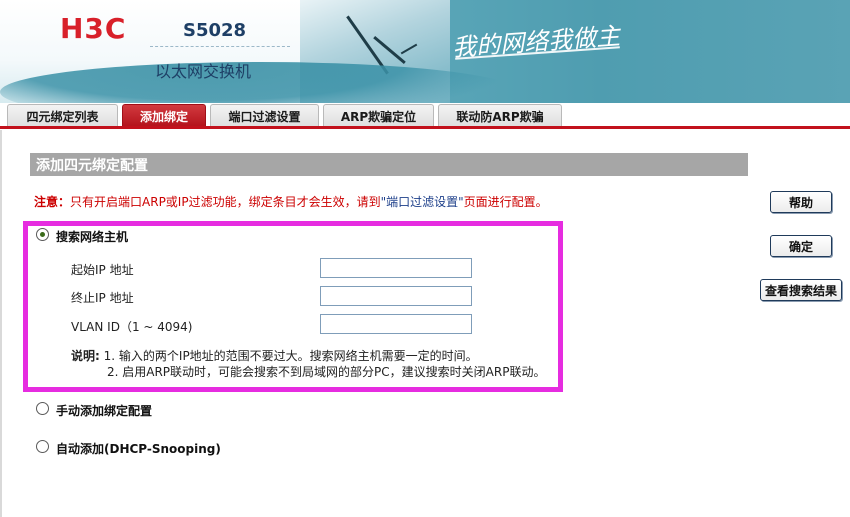 The width and height of the screenshot is (850, 517). What do you see at coordinates (505, 202) in the screenshot?
I see `notice-text-end: 页面进行配置。` at bounding box center [505, 202].